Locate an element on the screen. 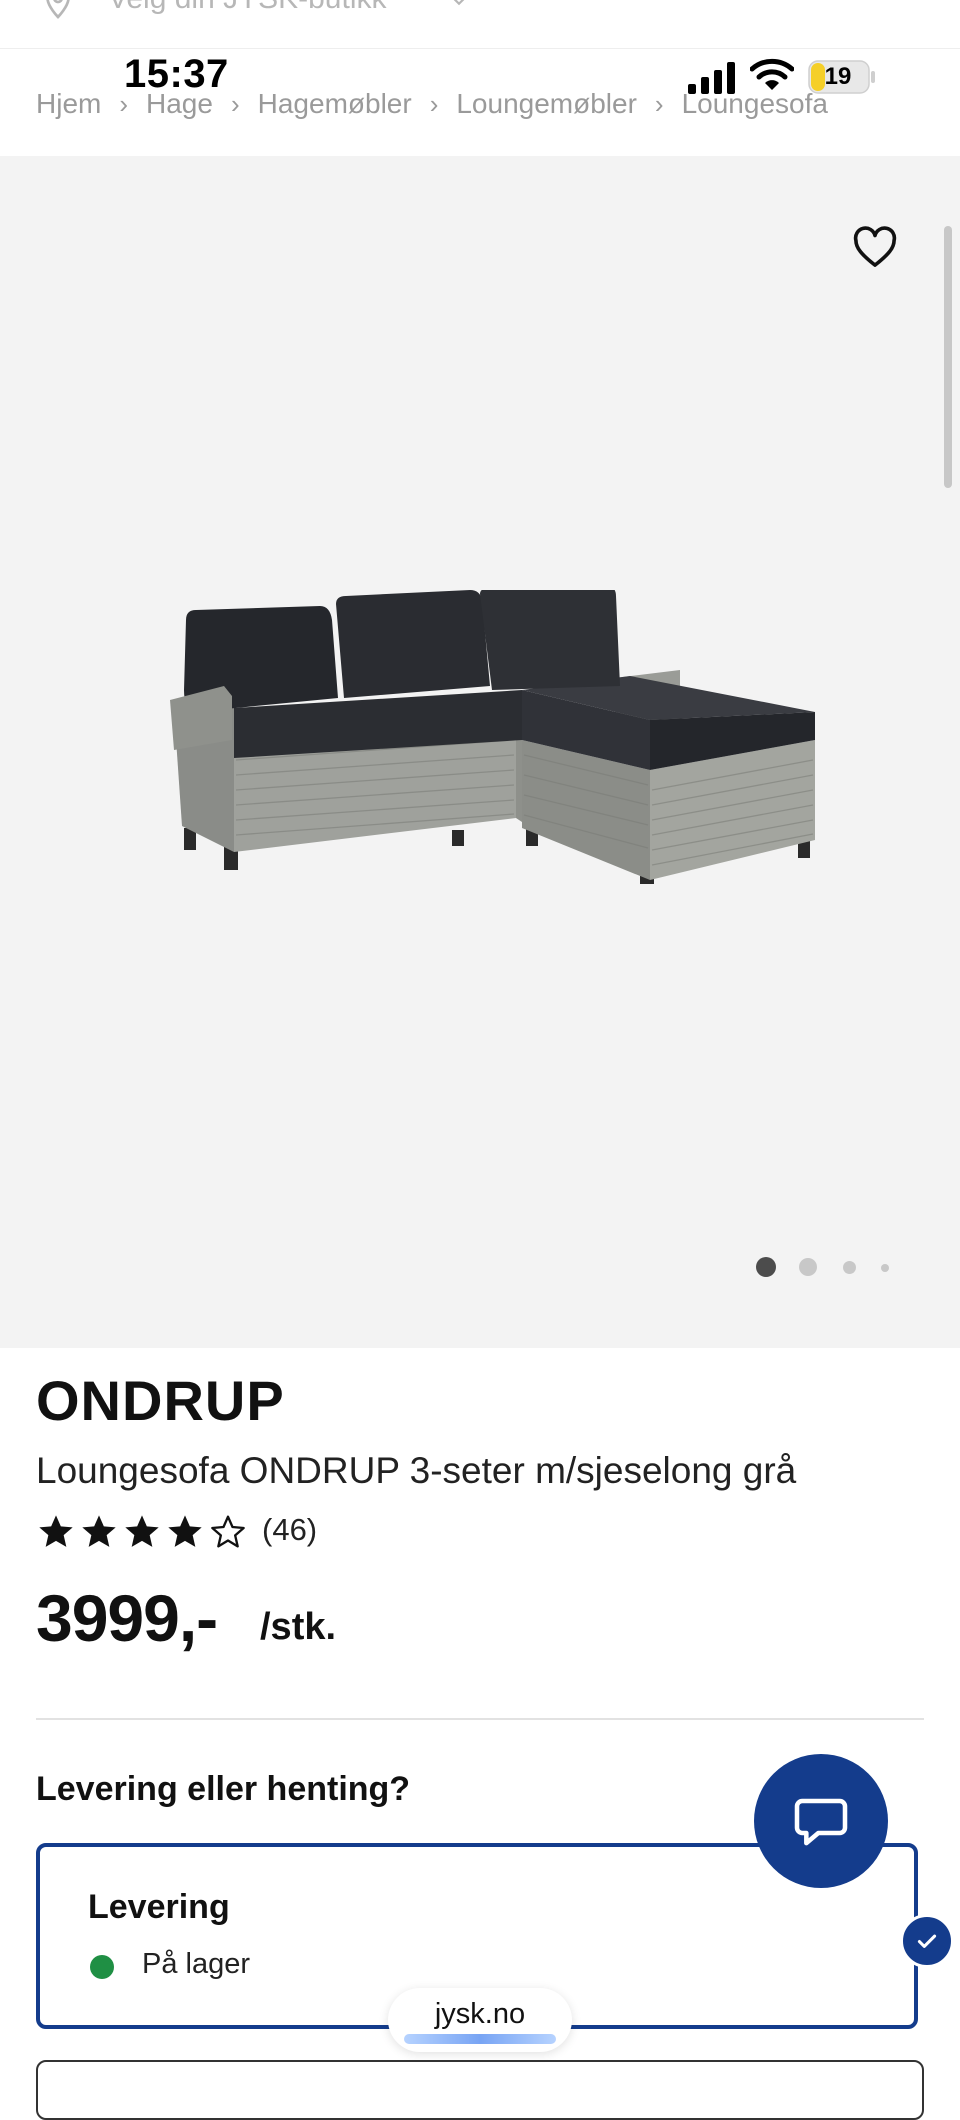  url-loading-indicator is located at coordinates (480, 2039).